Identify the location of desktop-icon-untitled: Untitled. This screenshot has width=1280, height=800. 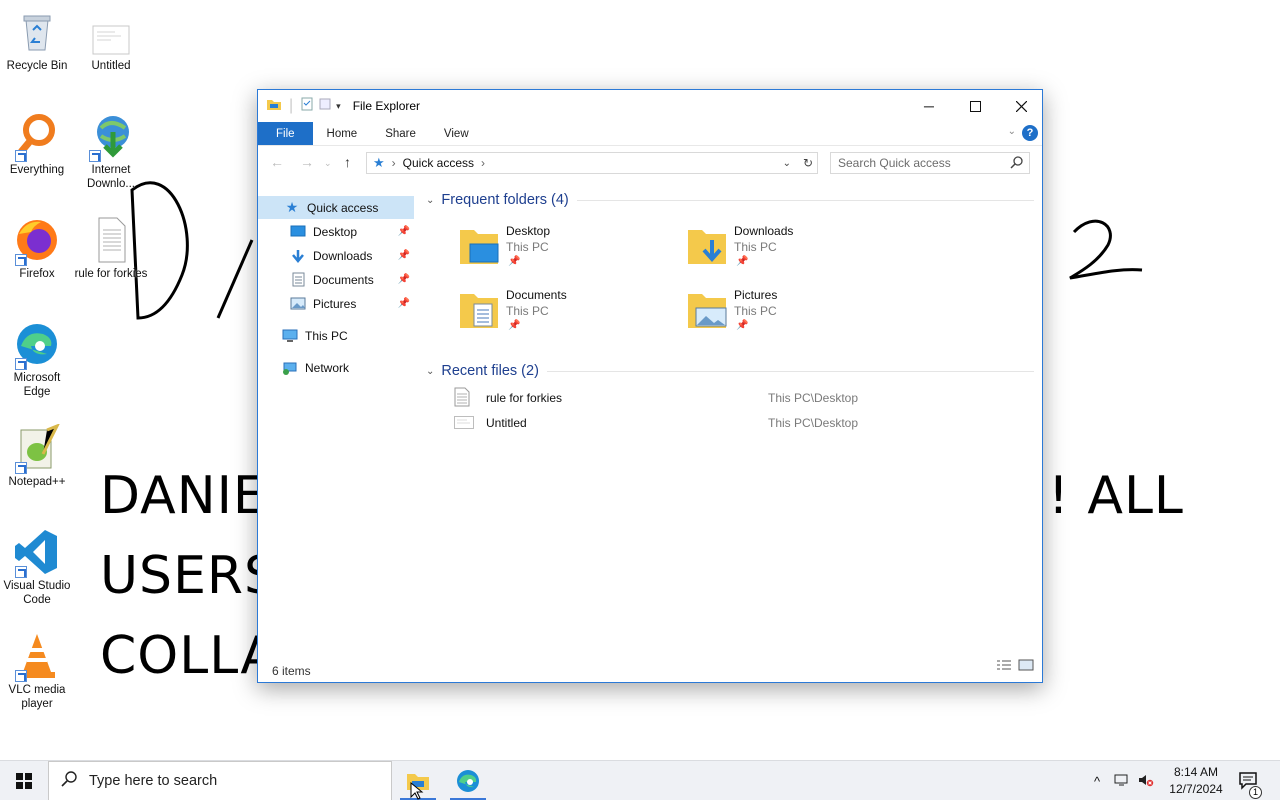
(111, 40).